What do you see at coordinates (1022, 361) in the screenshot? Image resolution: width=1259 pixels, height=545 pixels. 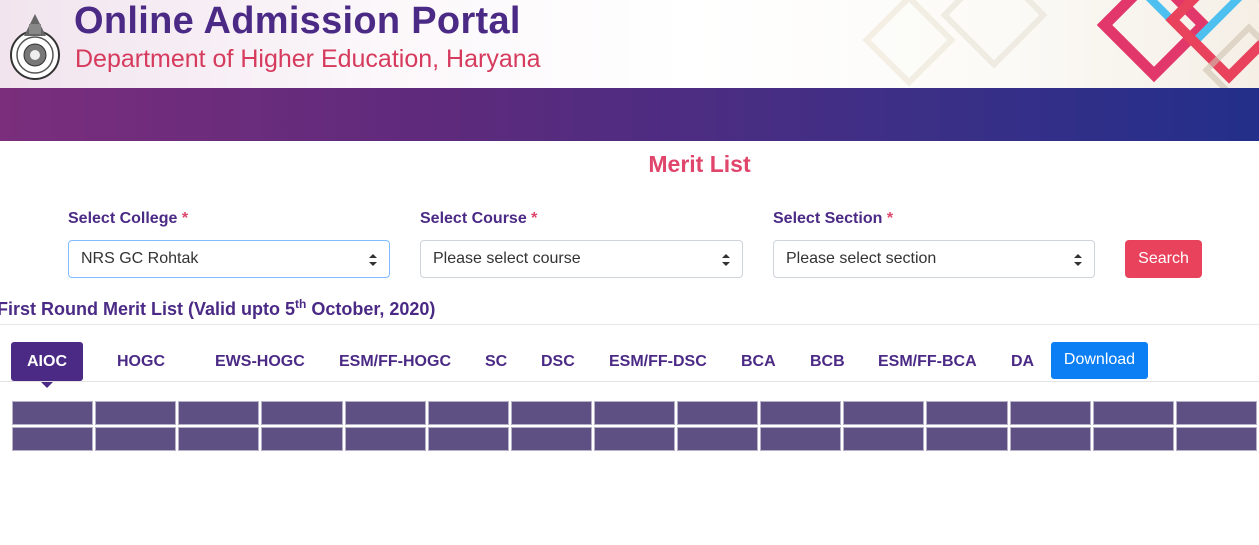 I see `tab-da: DA` at bounding box center [1022, 361].